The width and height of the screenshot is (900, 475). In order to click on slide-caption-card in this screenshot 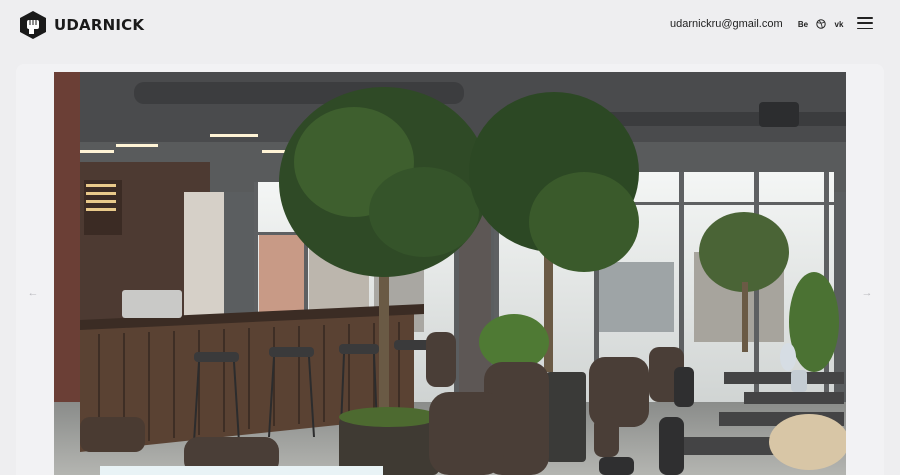, I will do `click(241, 470)`.